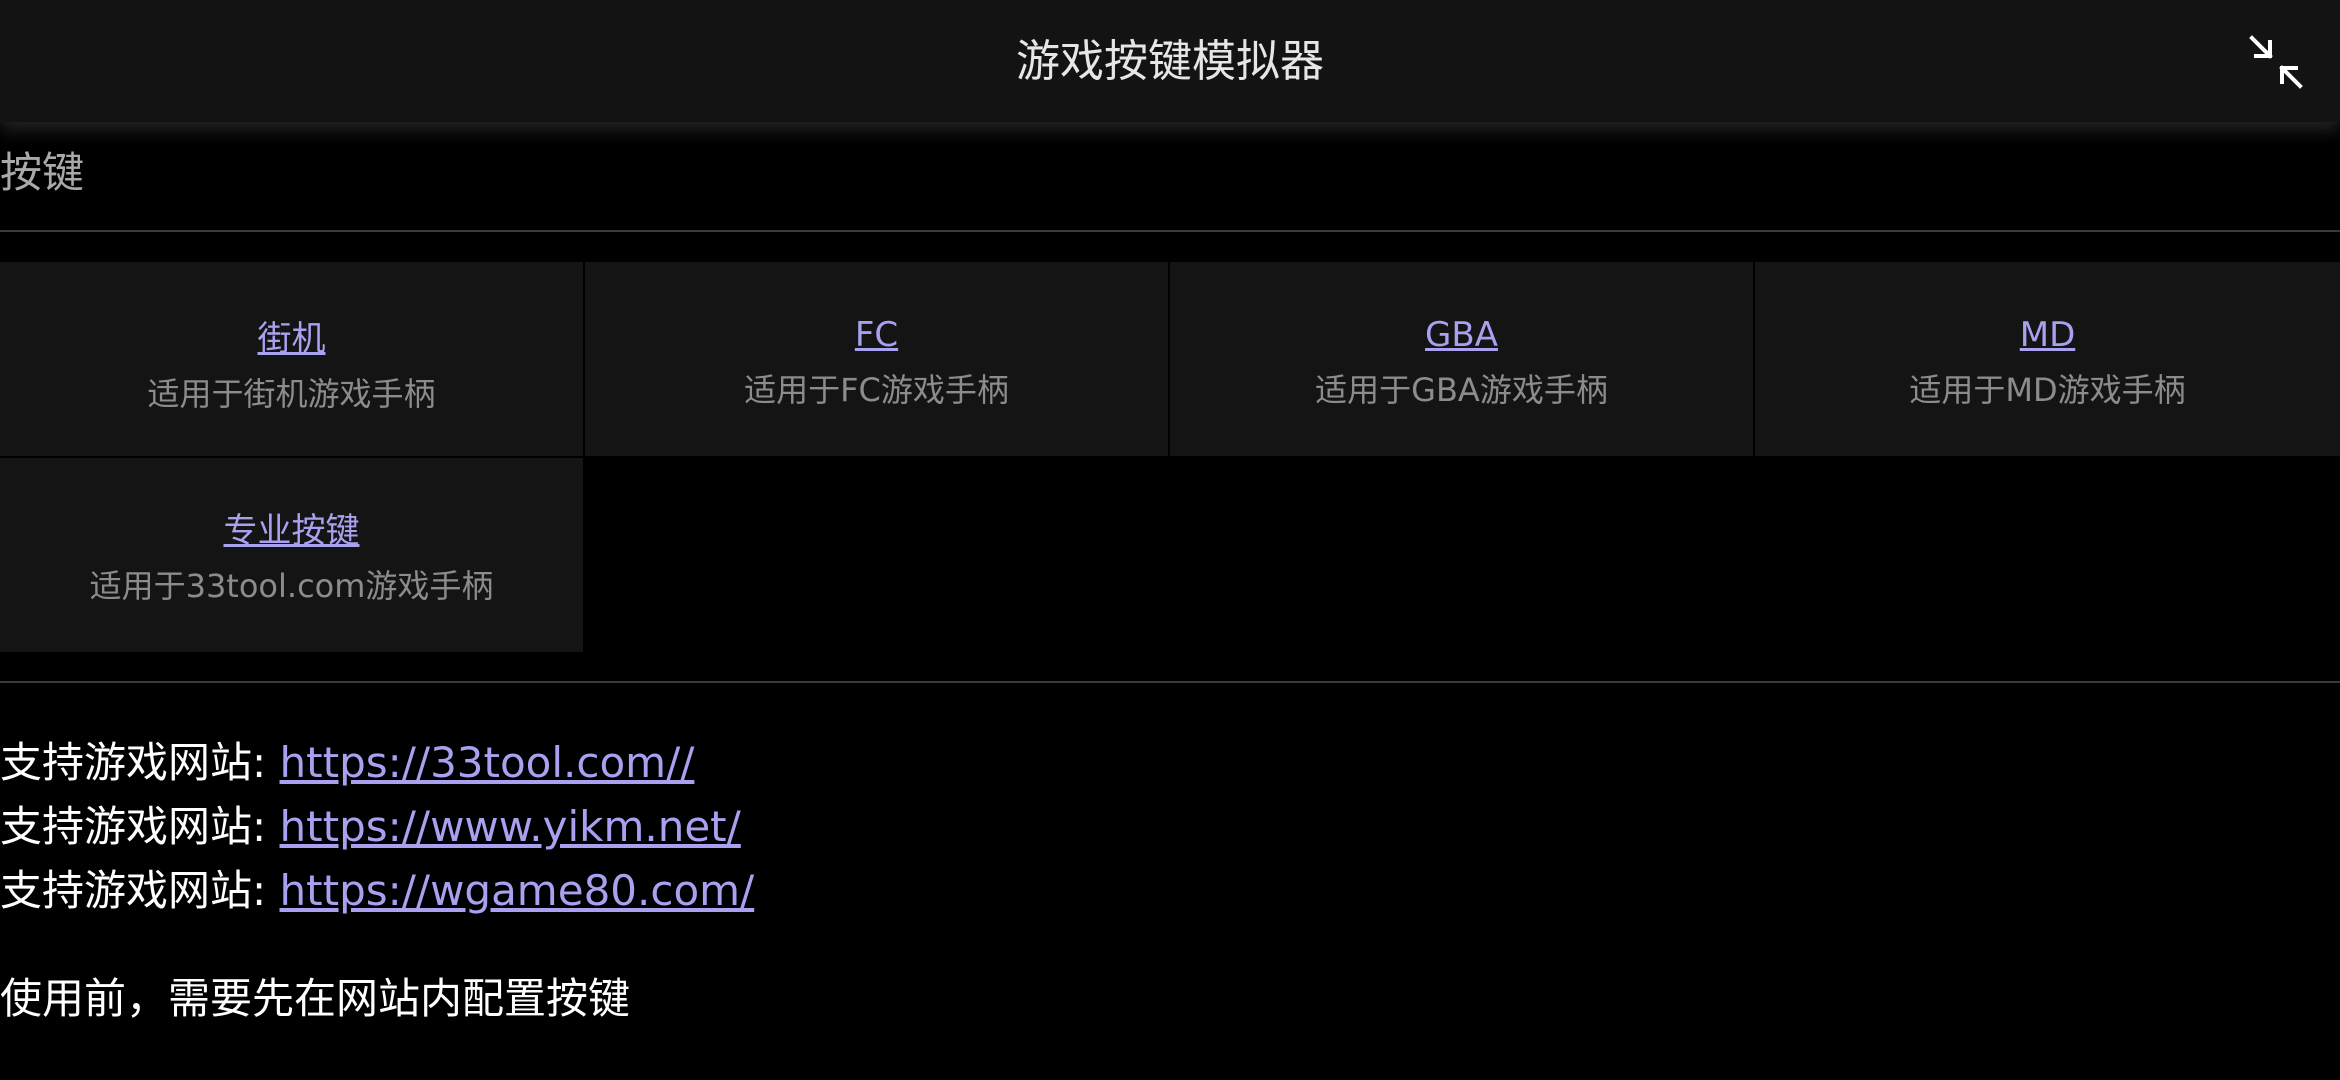  Describe the element at coordinates (2047, 390) in the screenshot. I see `mode-desc: 适用于MD游戏手柄` at that location.